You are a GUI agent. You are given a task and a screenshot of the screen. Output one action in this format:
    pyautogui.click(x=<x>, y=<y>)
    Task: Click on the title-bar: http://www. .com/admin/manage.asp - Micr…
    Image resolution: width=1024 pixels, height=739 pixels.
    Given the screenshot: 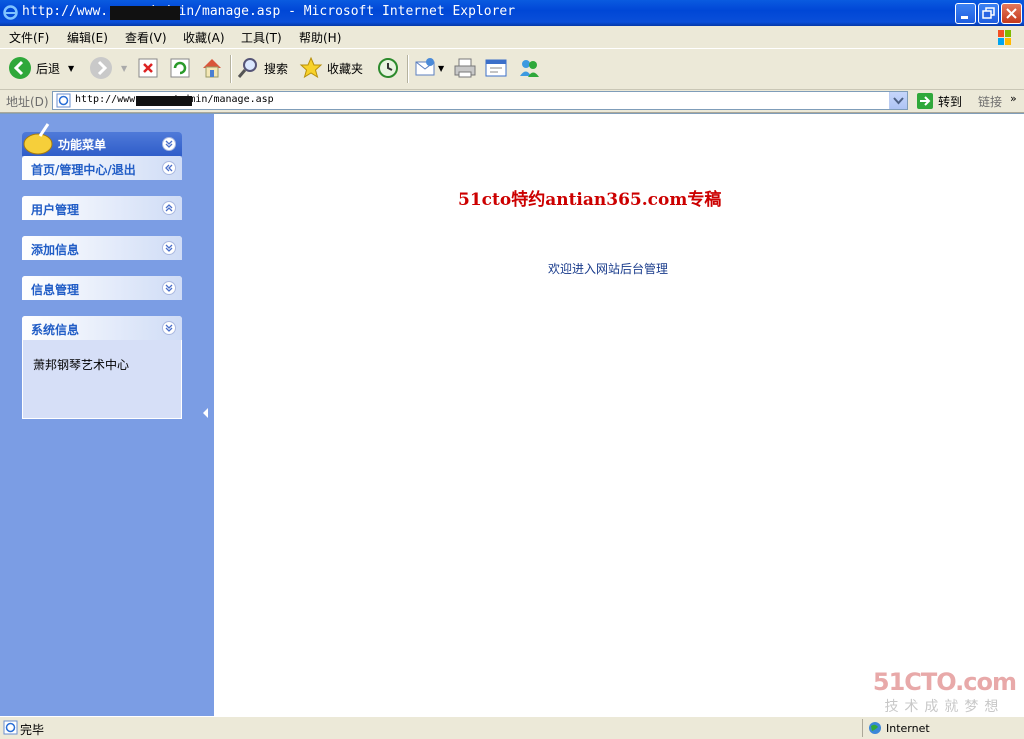 What is the action you would take?
    pyautogui.click(x=512, y=13)
    